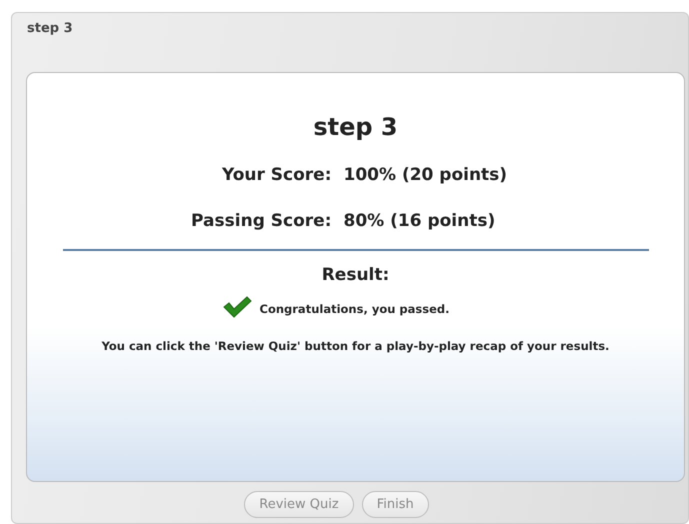 The height and width of the screenshot is (524, 689). I want to click on score-label: Passing Score:, so click(261, 221).